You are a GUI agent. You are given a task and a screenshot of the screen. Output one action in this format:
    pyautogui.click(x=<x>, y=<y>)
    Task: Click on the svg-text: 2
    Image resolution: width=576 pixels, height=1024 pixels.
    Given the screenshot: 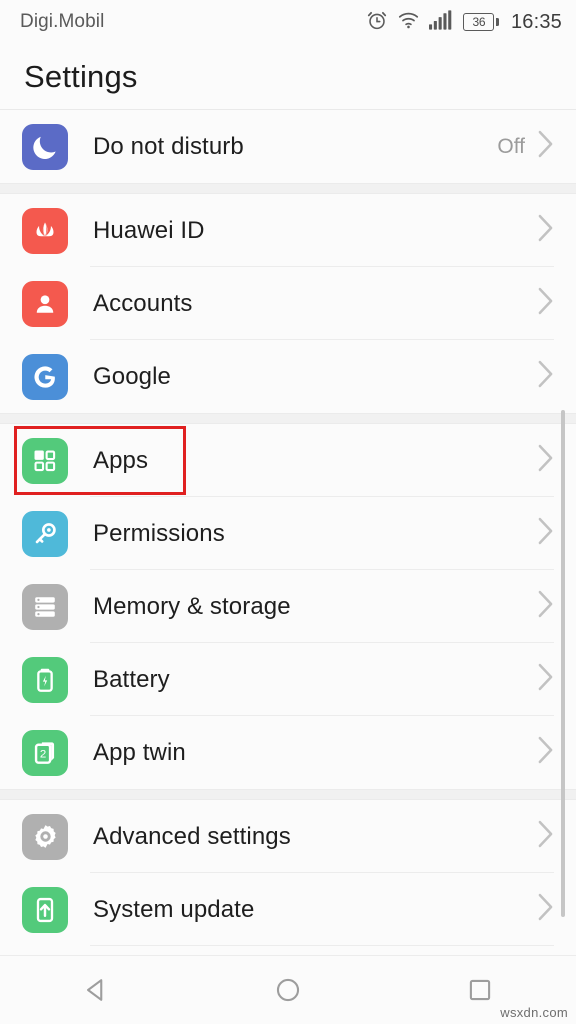 What is the action you would take?
    pyautogui.click(x=42, y=754)
    